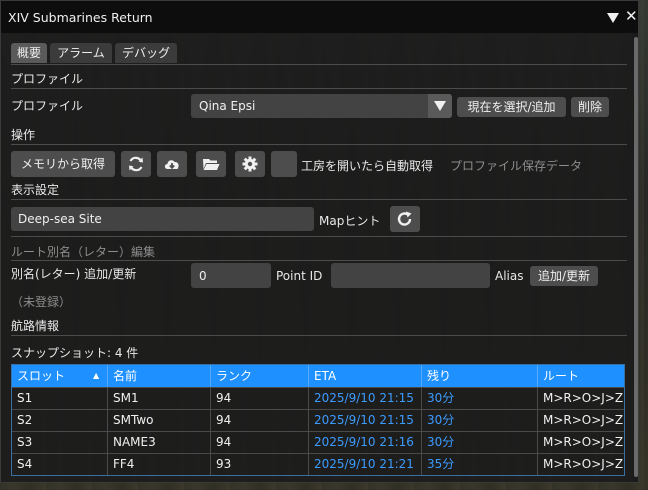  Describe the element at coordinates (60, 398) in the screenshot. I see `cell-slot: S1` at that location.